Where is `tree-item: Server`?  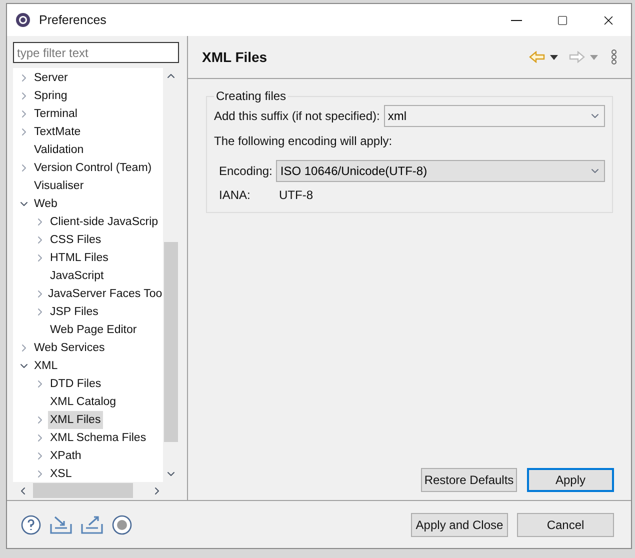
tree-item: Server is located at coordinates (51, 78).